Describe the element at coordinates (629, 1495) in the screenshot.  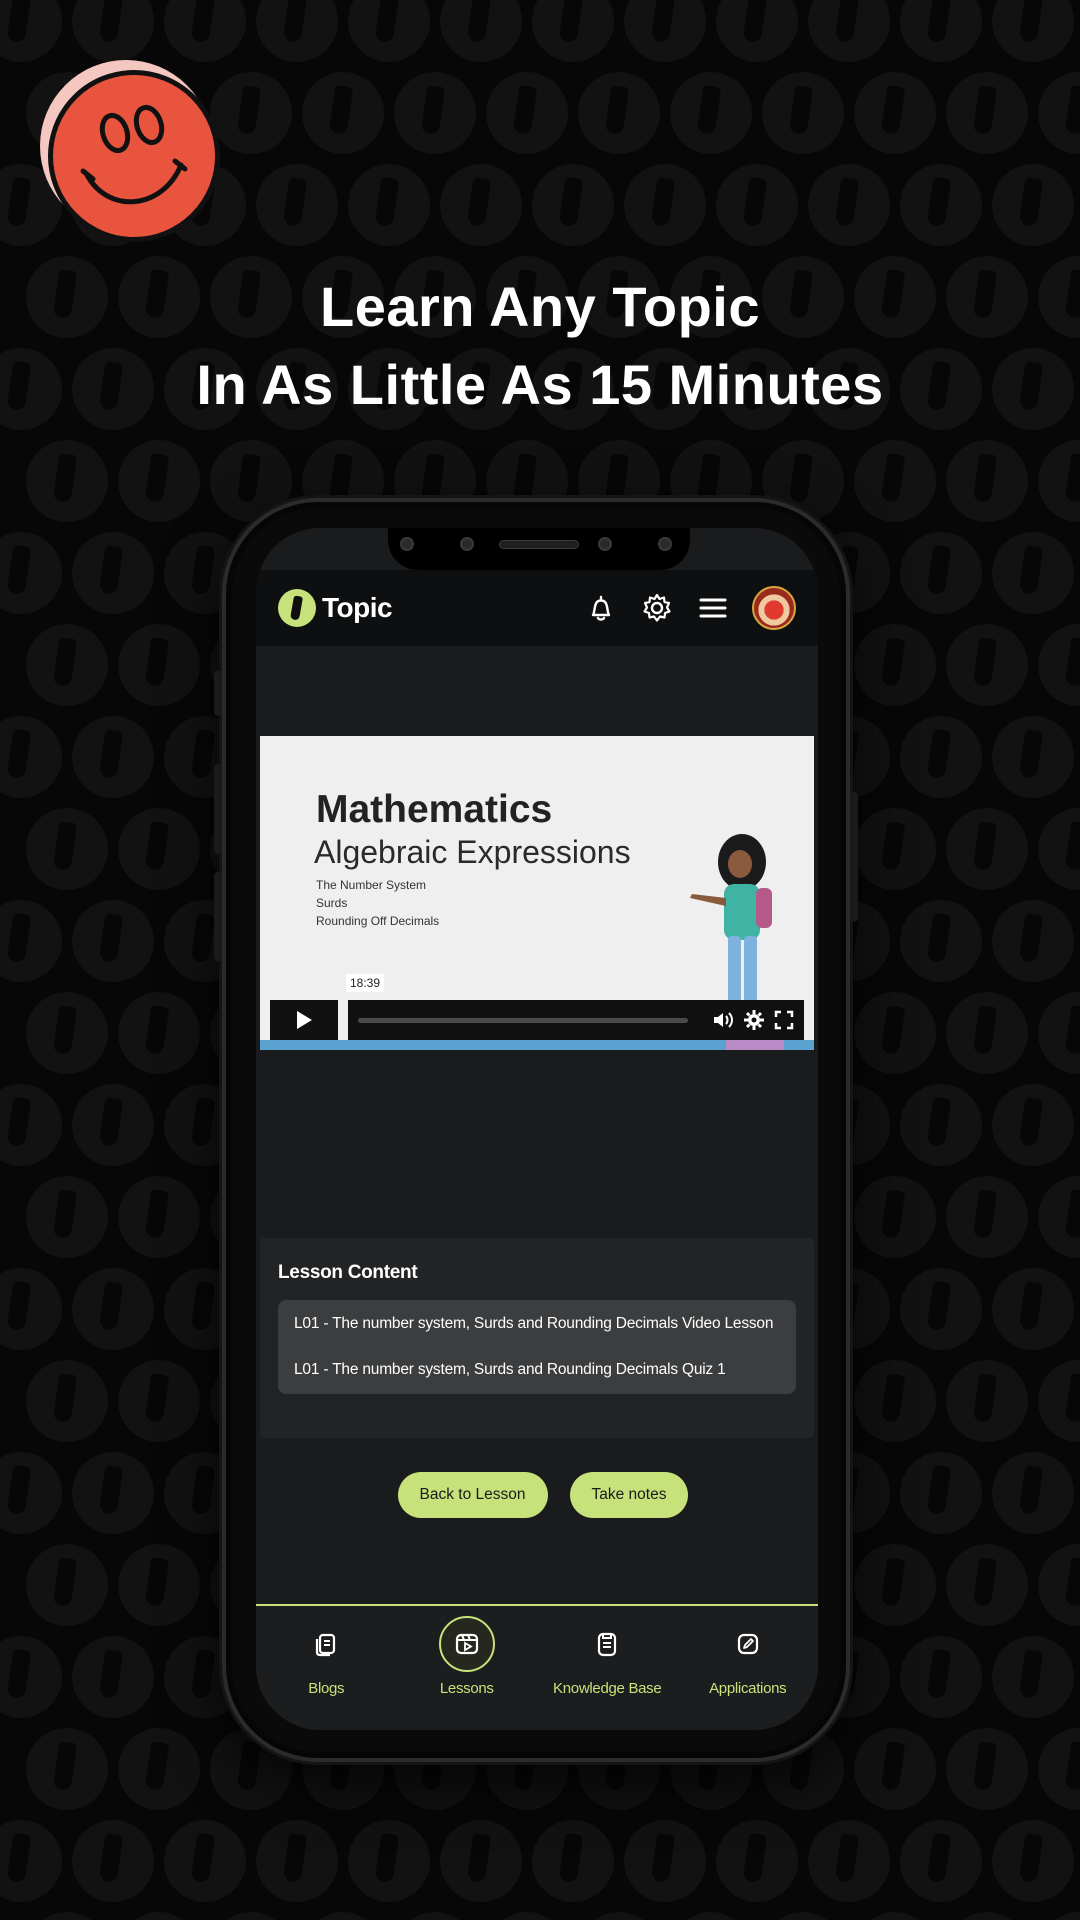
I see `take-notes-button: Take notes` at that location.